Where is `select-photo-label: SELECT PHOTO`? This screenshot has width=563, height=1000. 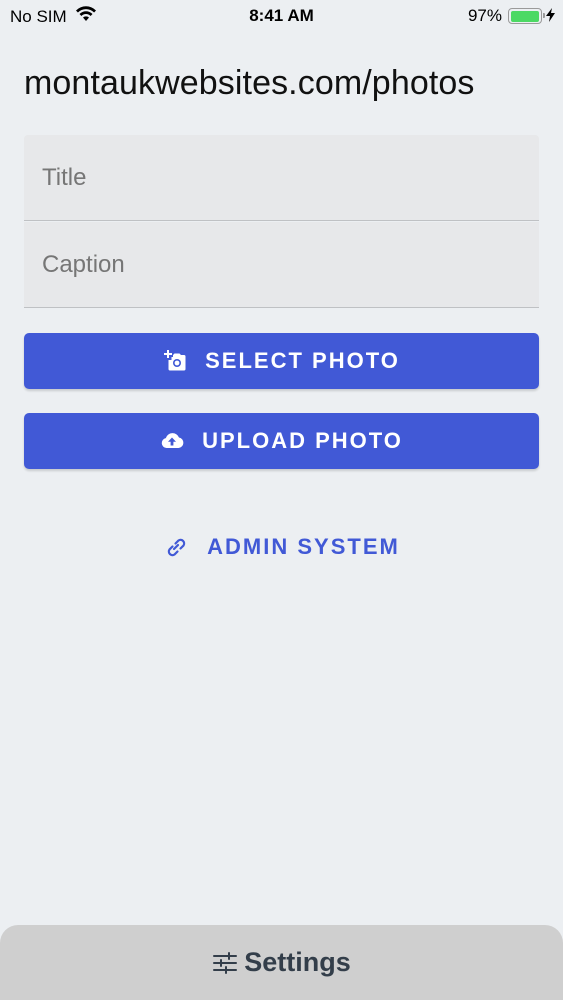 select-photo-label: SELECT PHOTO is located at coordinates (302, 360).